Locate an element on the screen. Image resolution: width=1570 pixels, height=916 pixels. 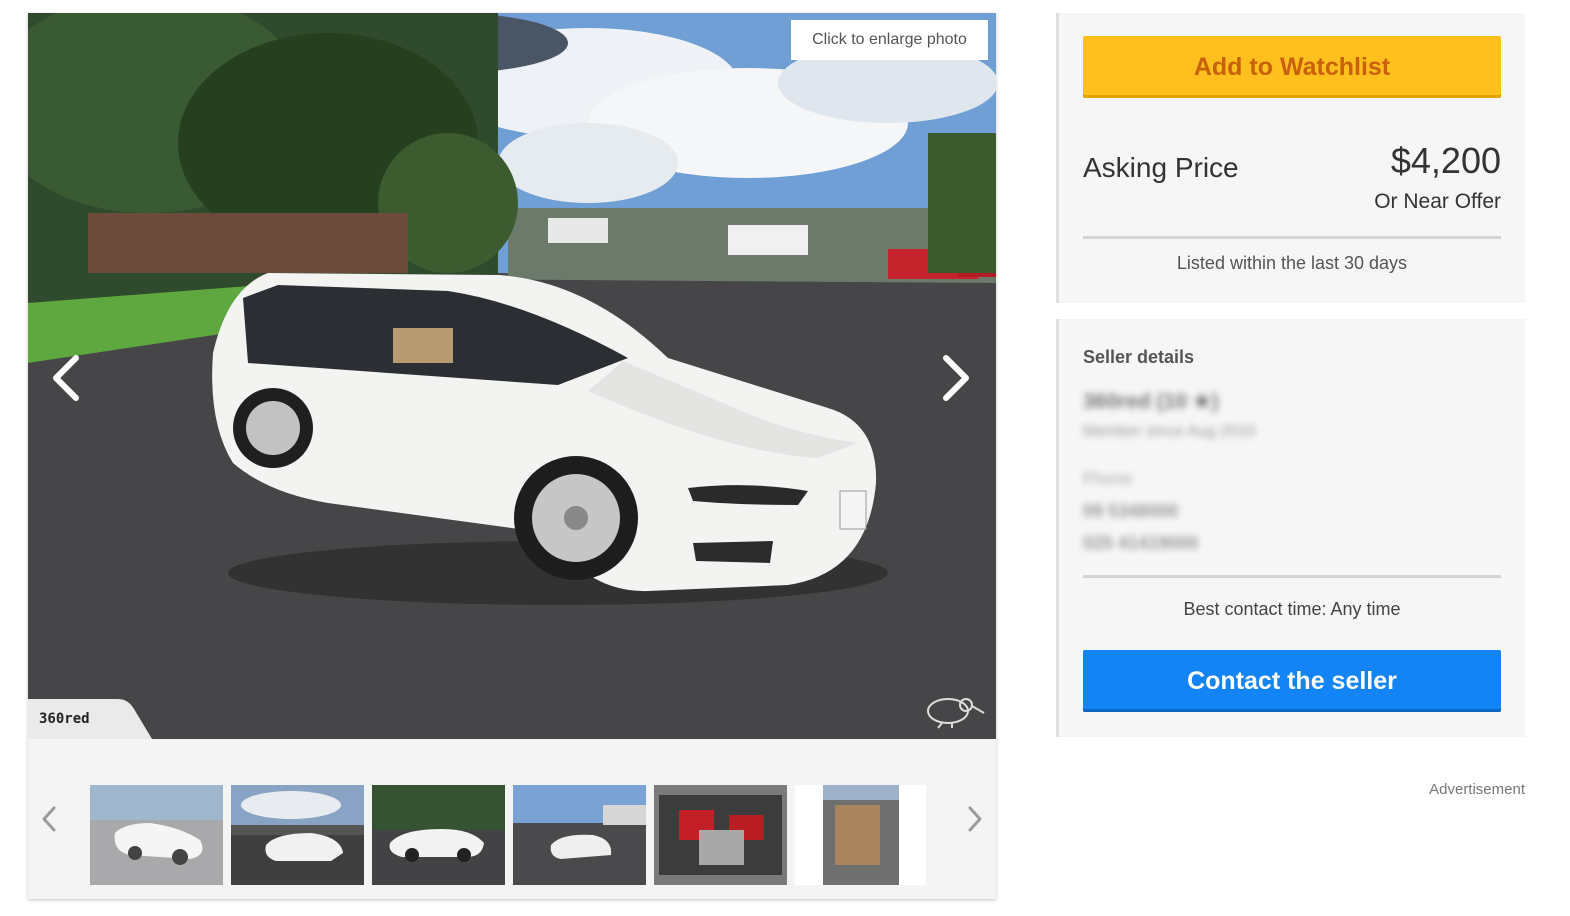
phone-label: Phone is located at coordinates (1108, 478).